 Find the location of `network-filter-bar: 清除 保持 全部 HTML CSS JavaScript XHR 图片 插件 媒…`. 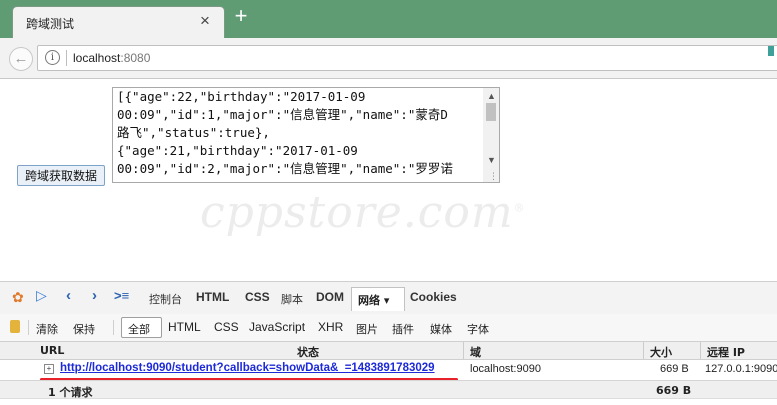

network-filter-bar: 清除 保持 全部 HTML CSS JavaScript XHR 图片 插件 媒… is located at coordinates (388, 328).